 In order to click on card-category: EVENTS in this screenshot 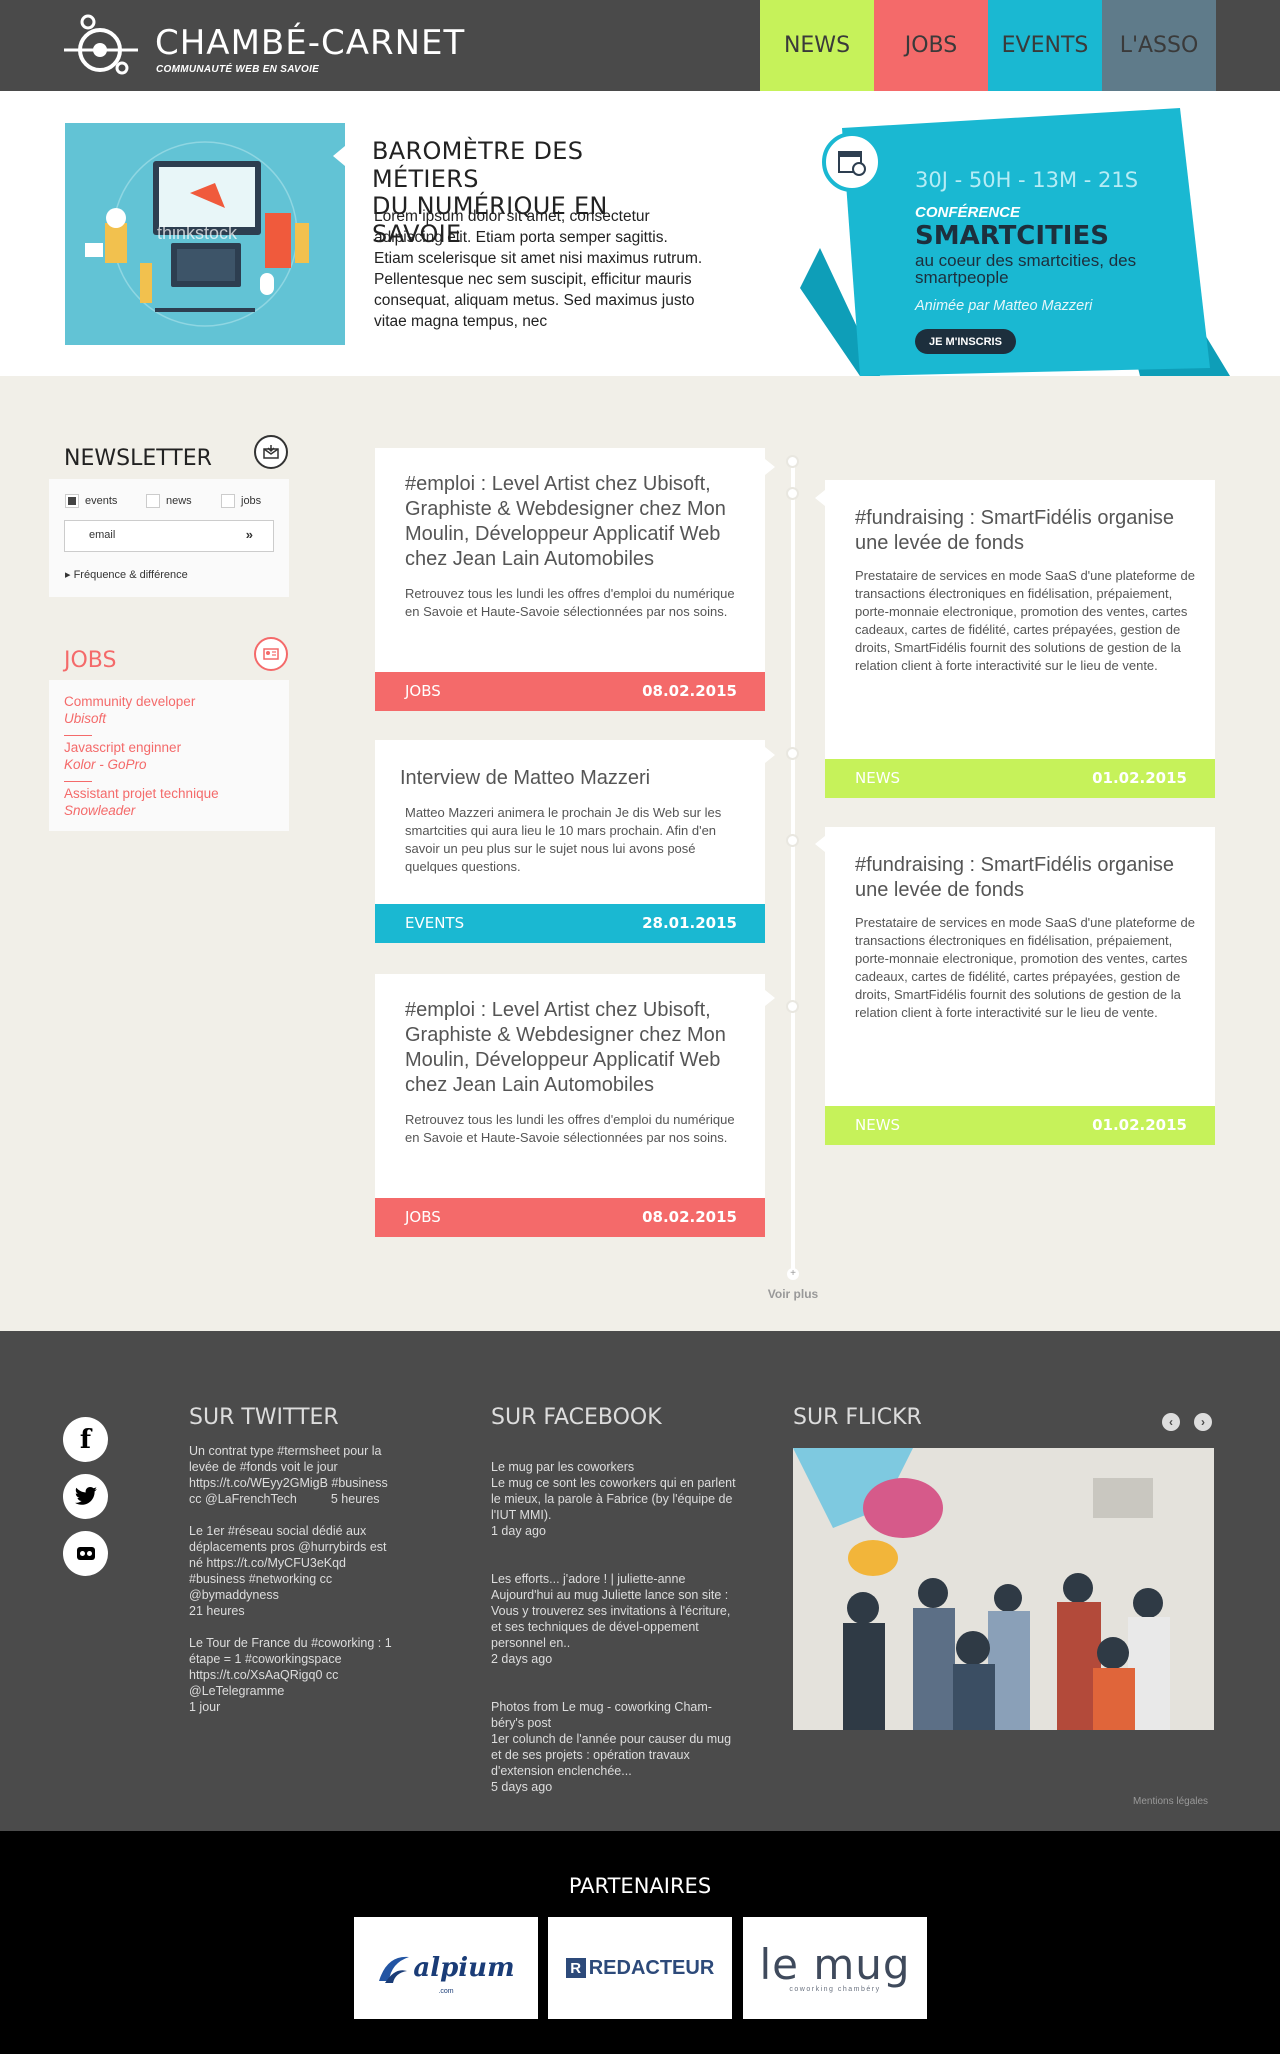, I will do `click(435, 923)`.